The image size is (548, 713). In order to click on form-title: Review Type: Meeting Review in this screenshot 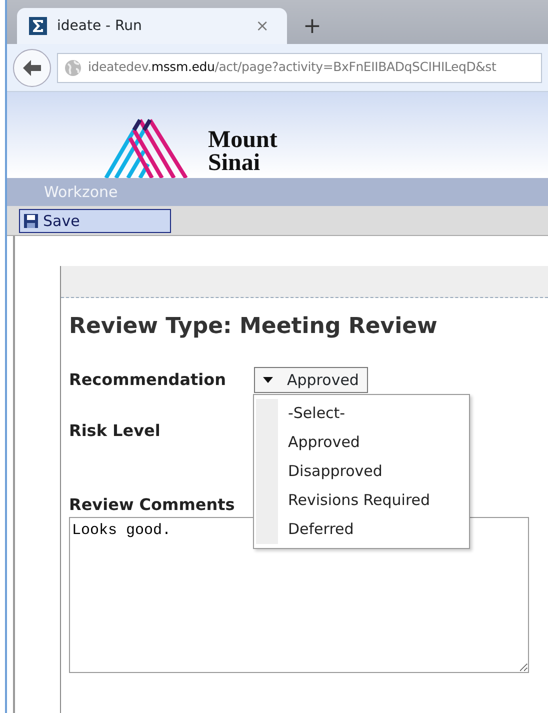, I will do `click(253, 327)`.